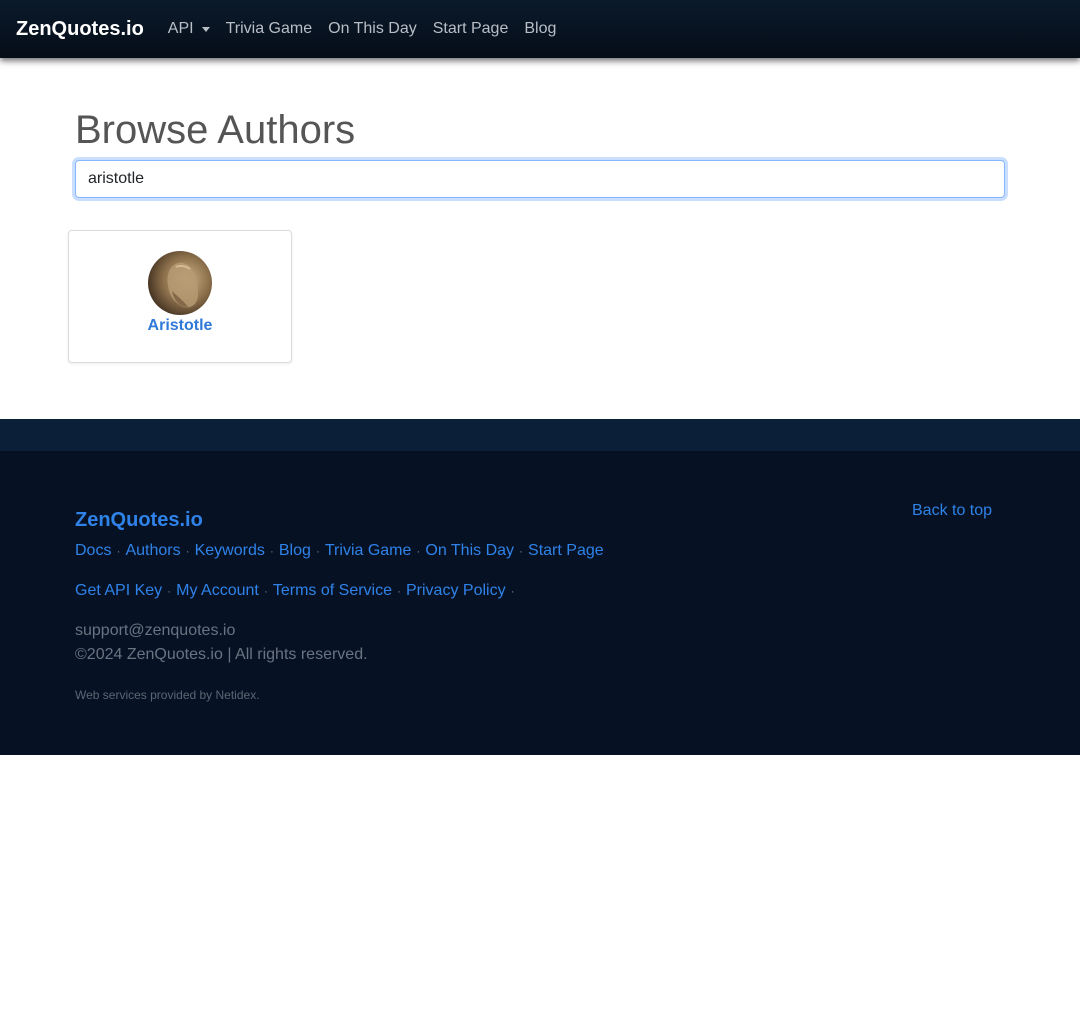 The height and width of the screenshot is (1024, 1080). What do you see at coordinates (180, 326) in the screenshot?
I see `author-name-link: Aristotle` at bounding box center [180, 326].